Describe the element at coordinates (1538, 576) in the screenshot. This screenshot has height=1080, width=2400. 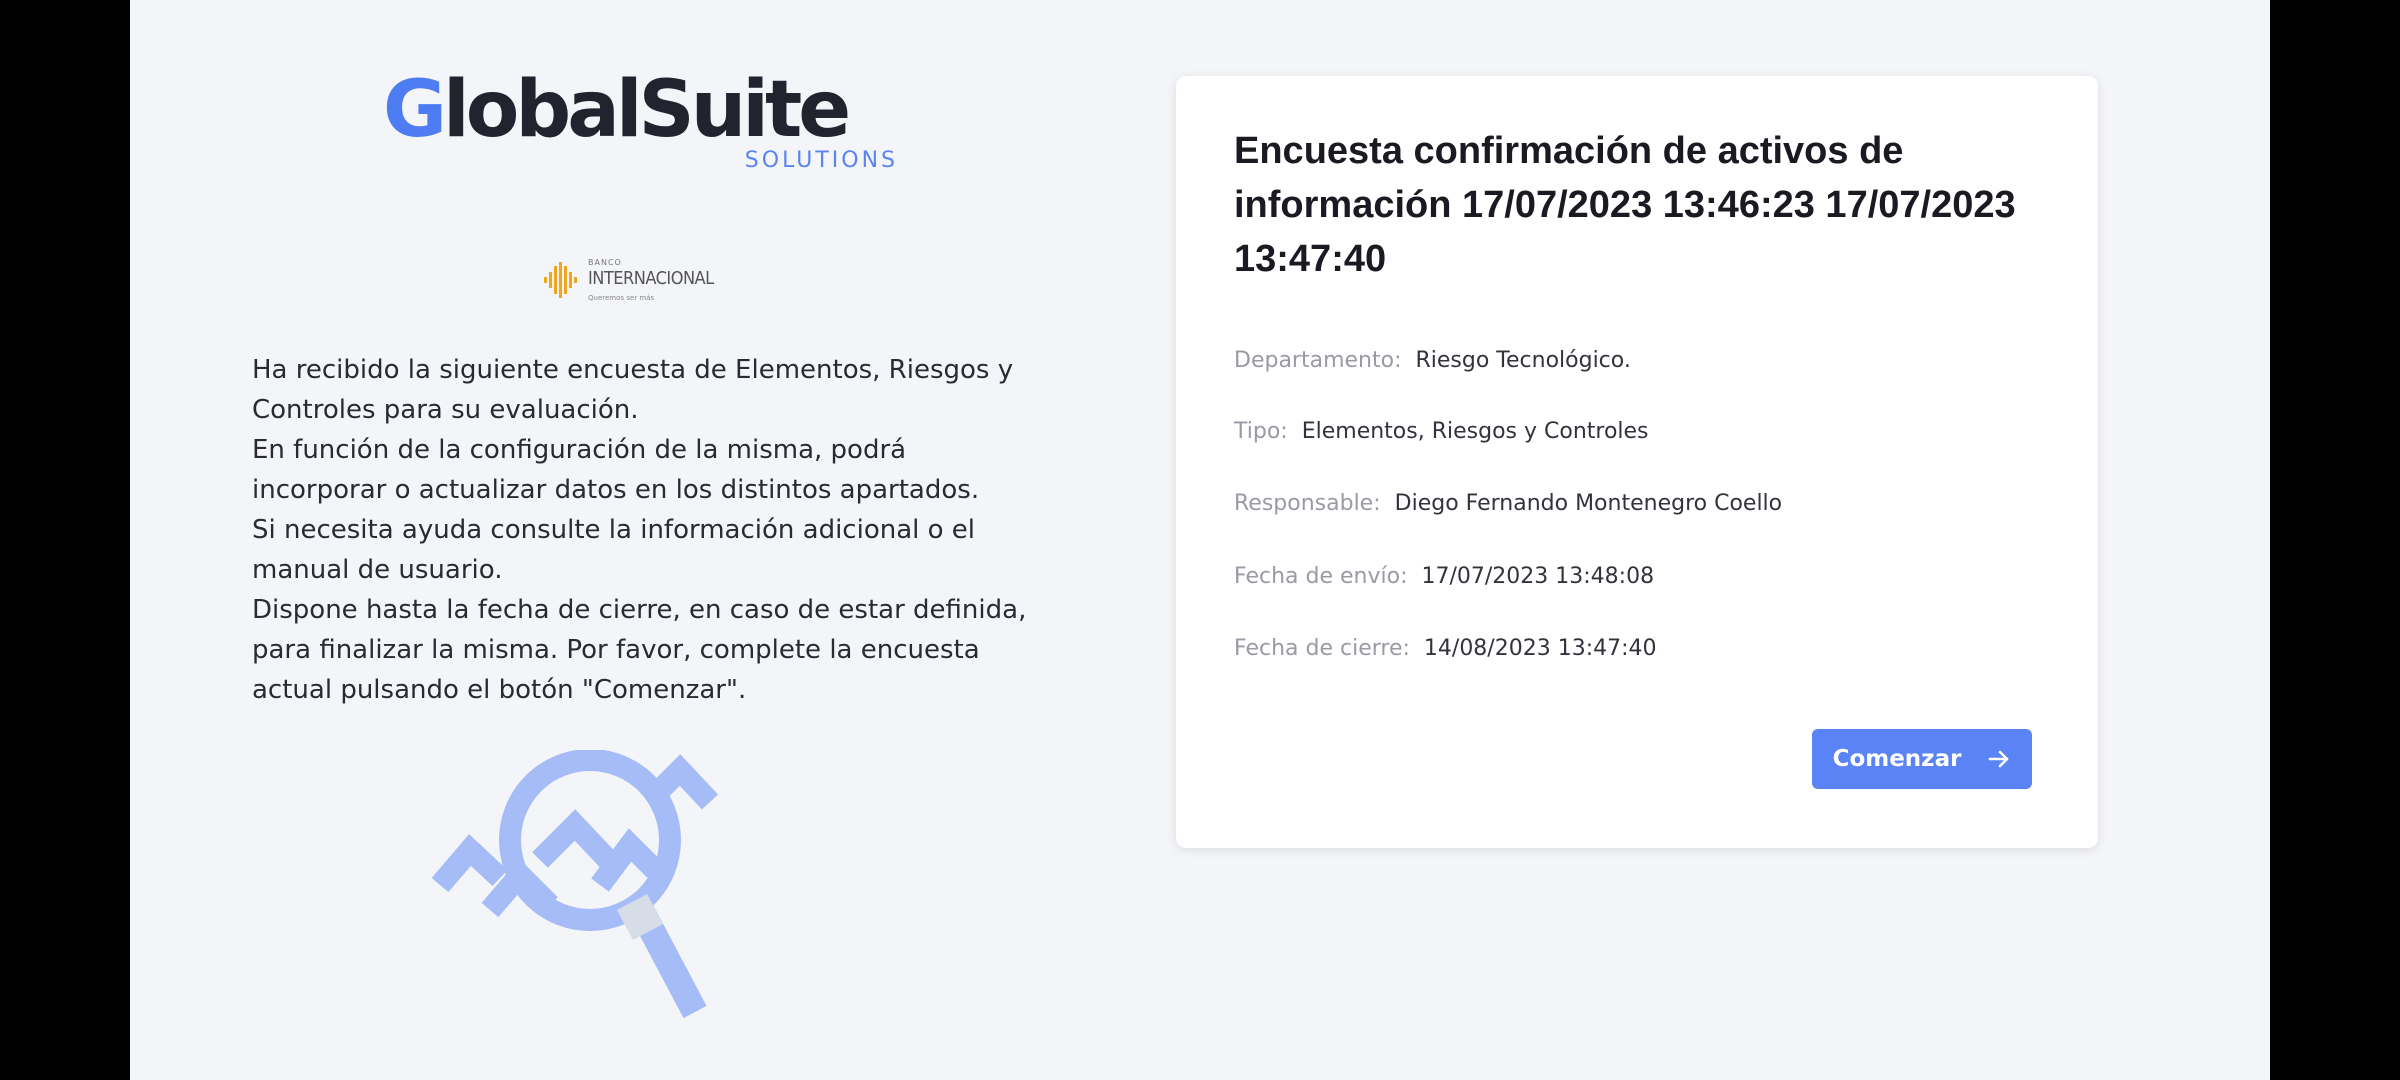
I see `sent-date-value: 17/07/2023 13:48:08` at that location.